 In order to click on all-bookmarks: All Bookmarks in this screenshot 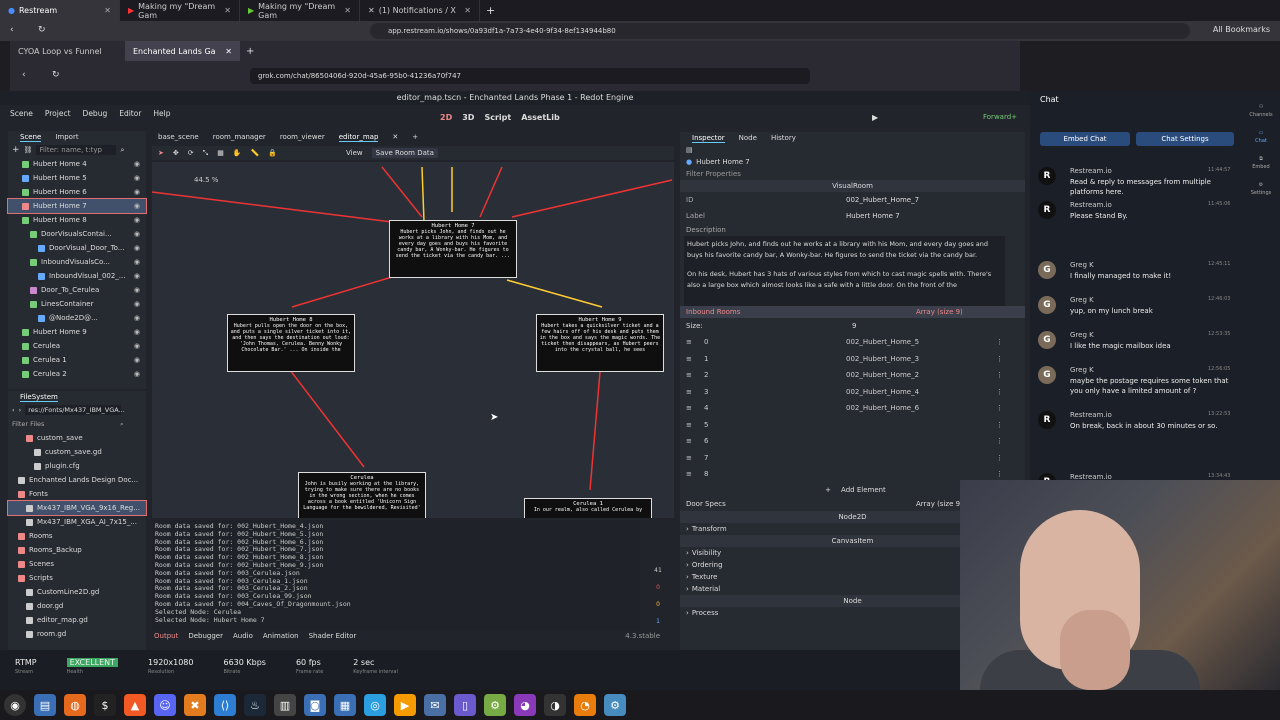, I will do `click(1241, 29)`.